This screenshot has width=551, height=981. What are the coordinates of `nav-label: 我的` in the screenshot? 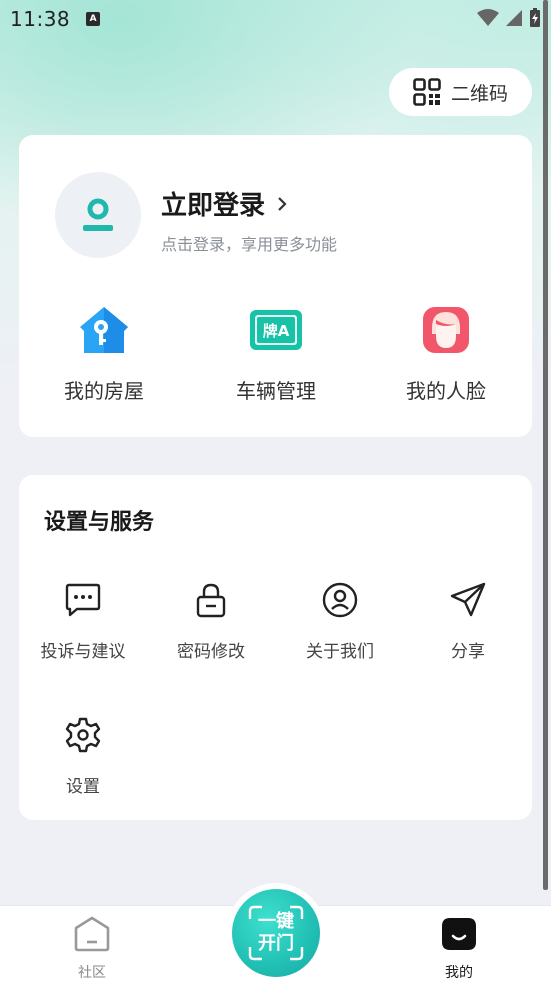 It's located at (459, 973).